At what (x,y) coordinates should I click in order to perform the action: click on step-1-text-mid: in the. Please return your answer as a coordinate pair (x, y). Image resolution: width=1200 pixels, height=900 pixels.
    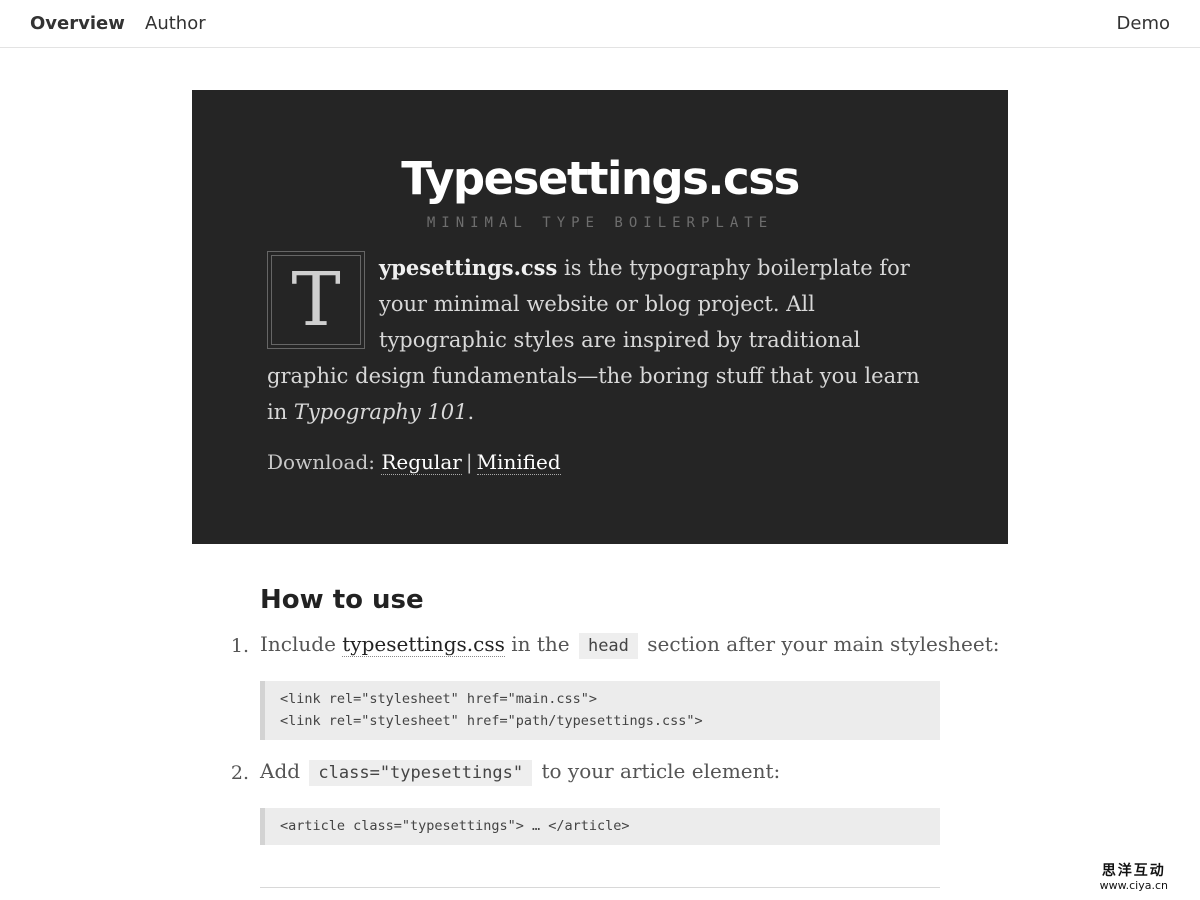
    Looking at the image, I should click on (540, 644).